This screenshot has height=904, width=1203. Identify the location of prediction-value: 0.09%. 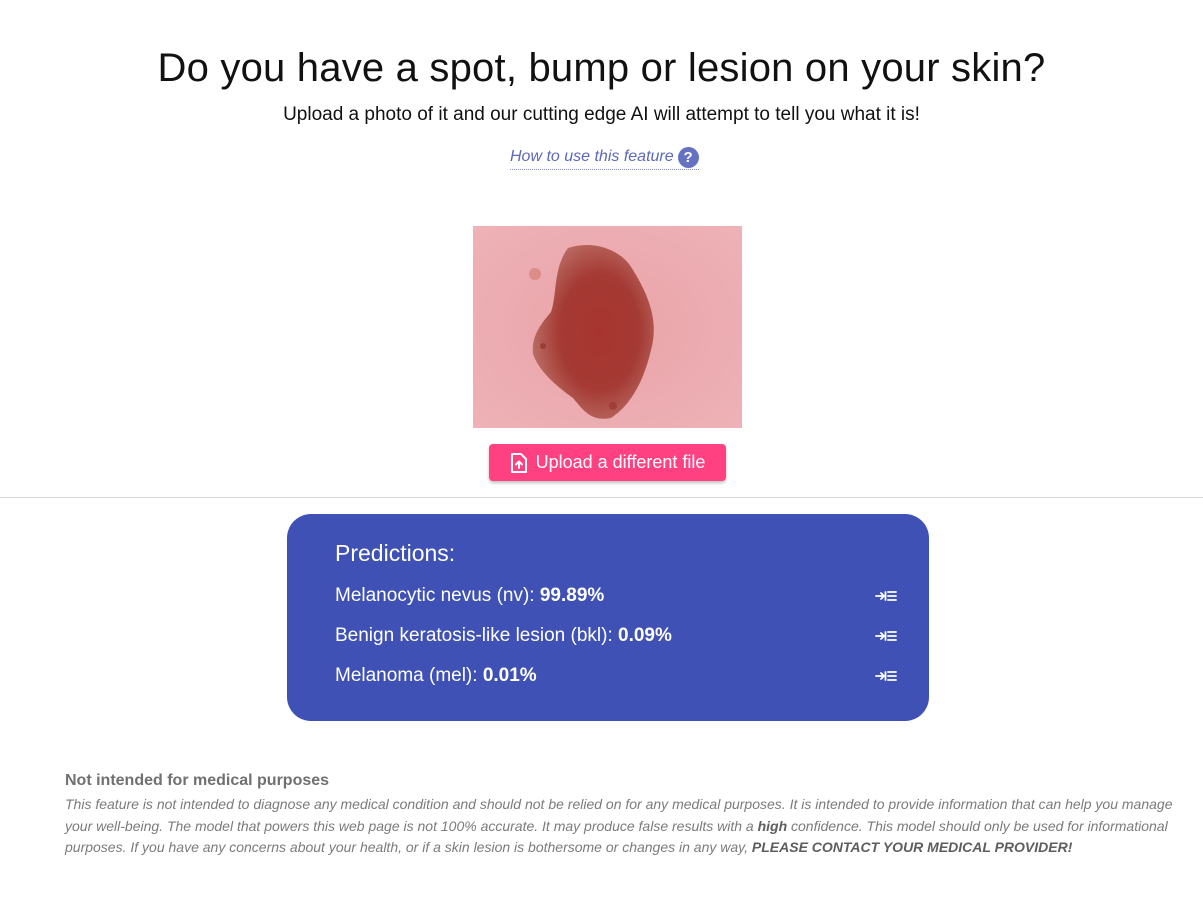
(645, 635).